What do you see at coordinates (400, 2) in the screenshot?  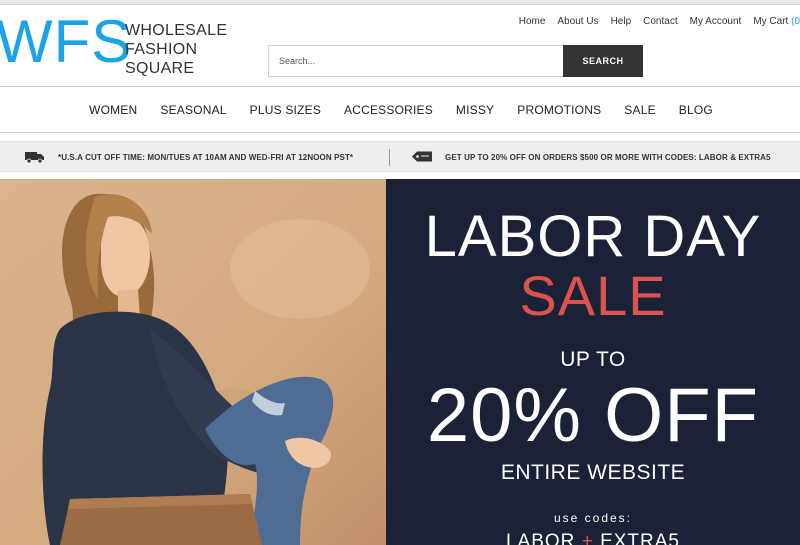 I see `top-border` at bounding box center [400, 2].